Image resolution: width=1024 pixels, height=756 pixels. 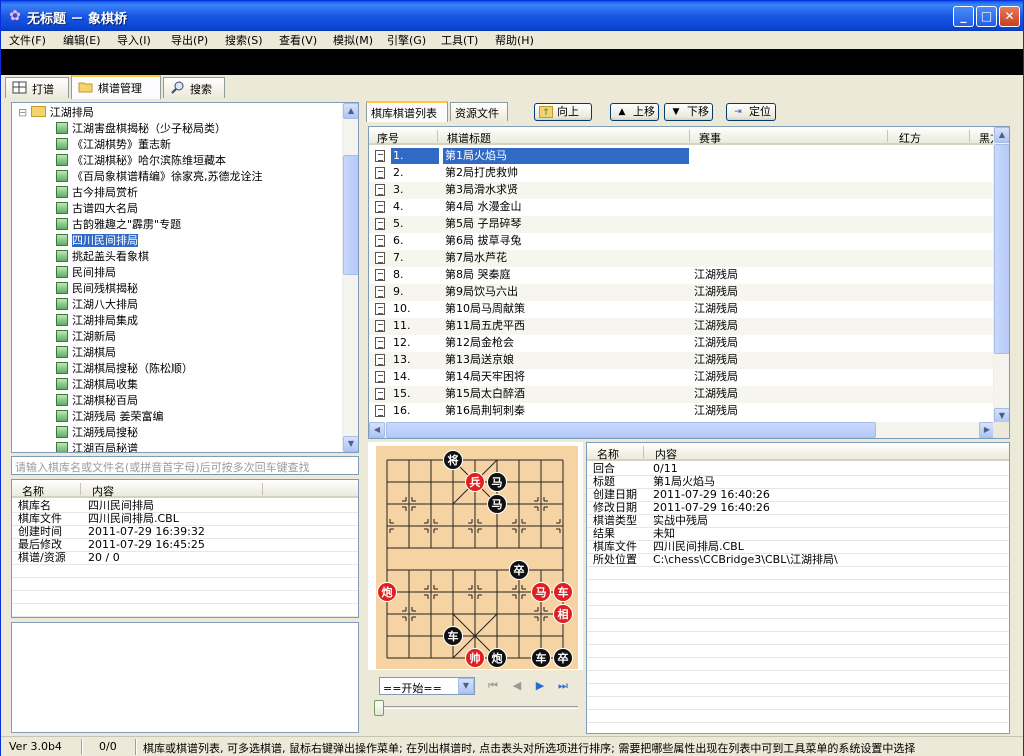 What do you see at coordinates (56, 113) in the screenshot?
I see `tree-root: ⊟ 江湖排局` at bounding box center [56, 113].